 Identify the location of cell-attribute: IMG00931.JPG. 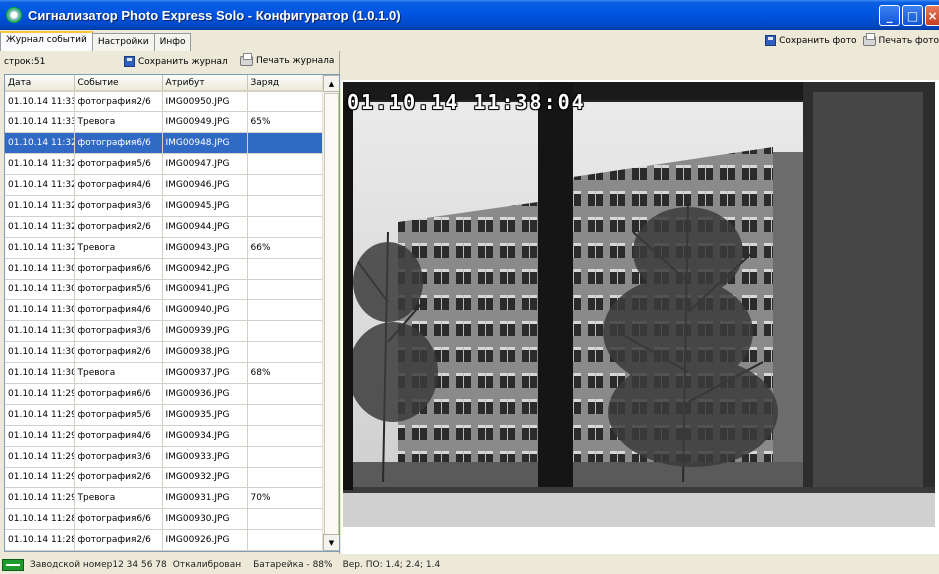
(205, 498).